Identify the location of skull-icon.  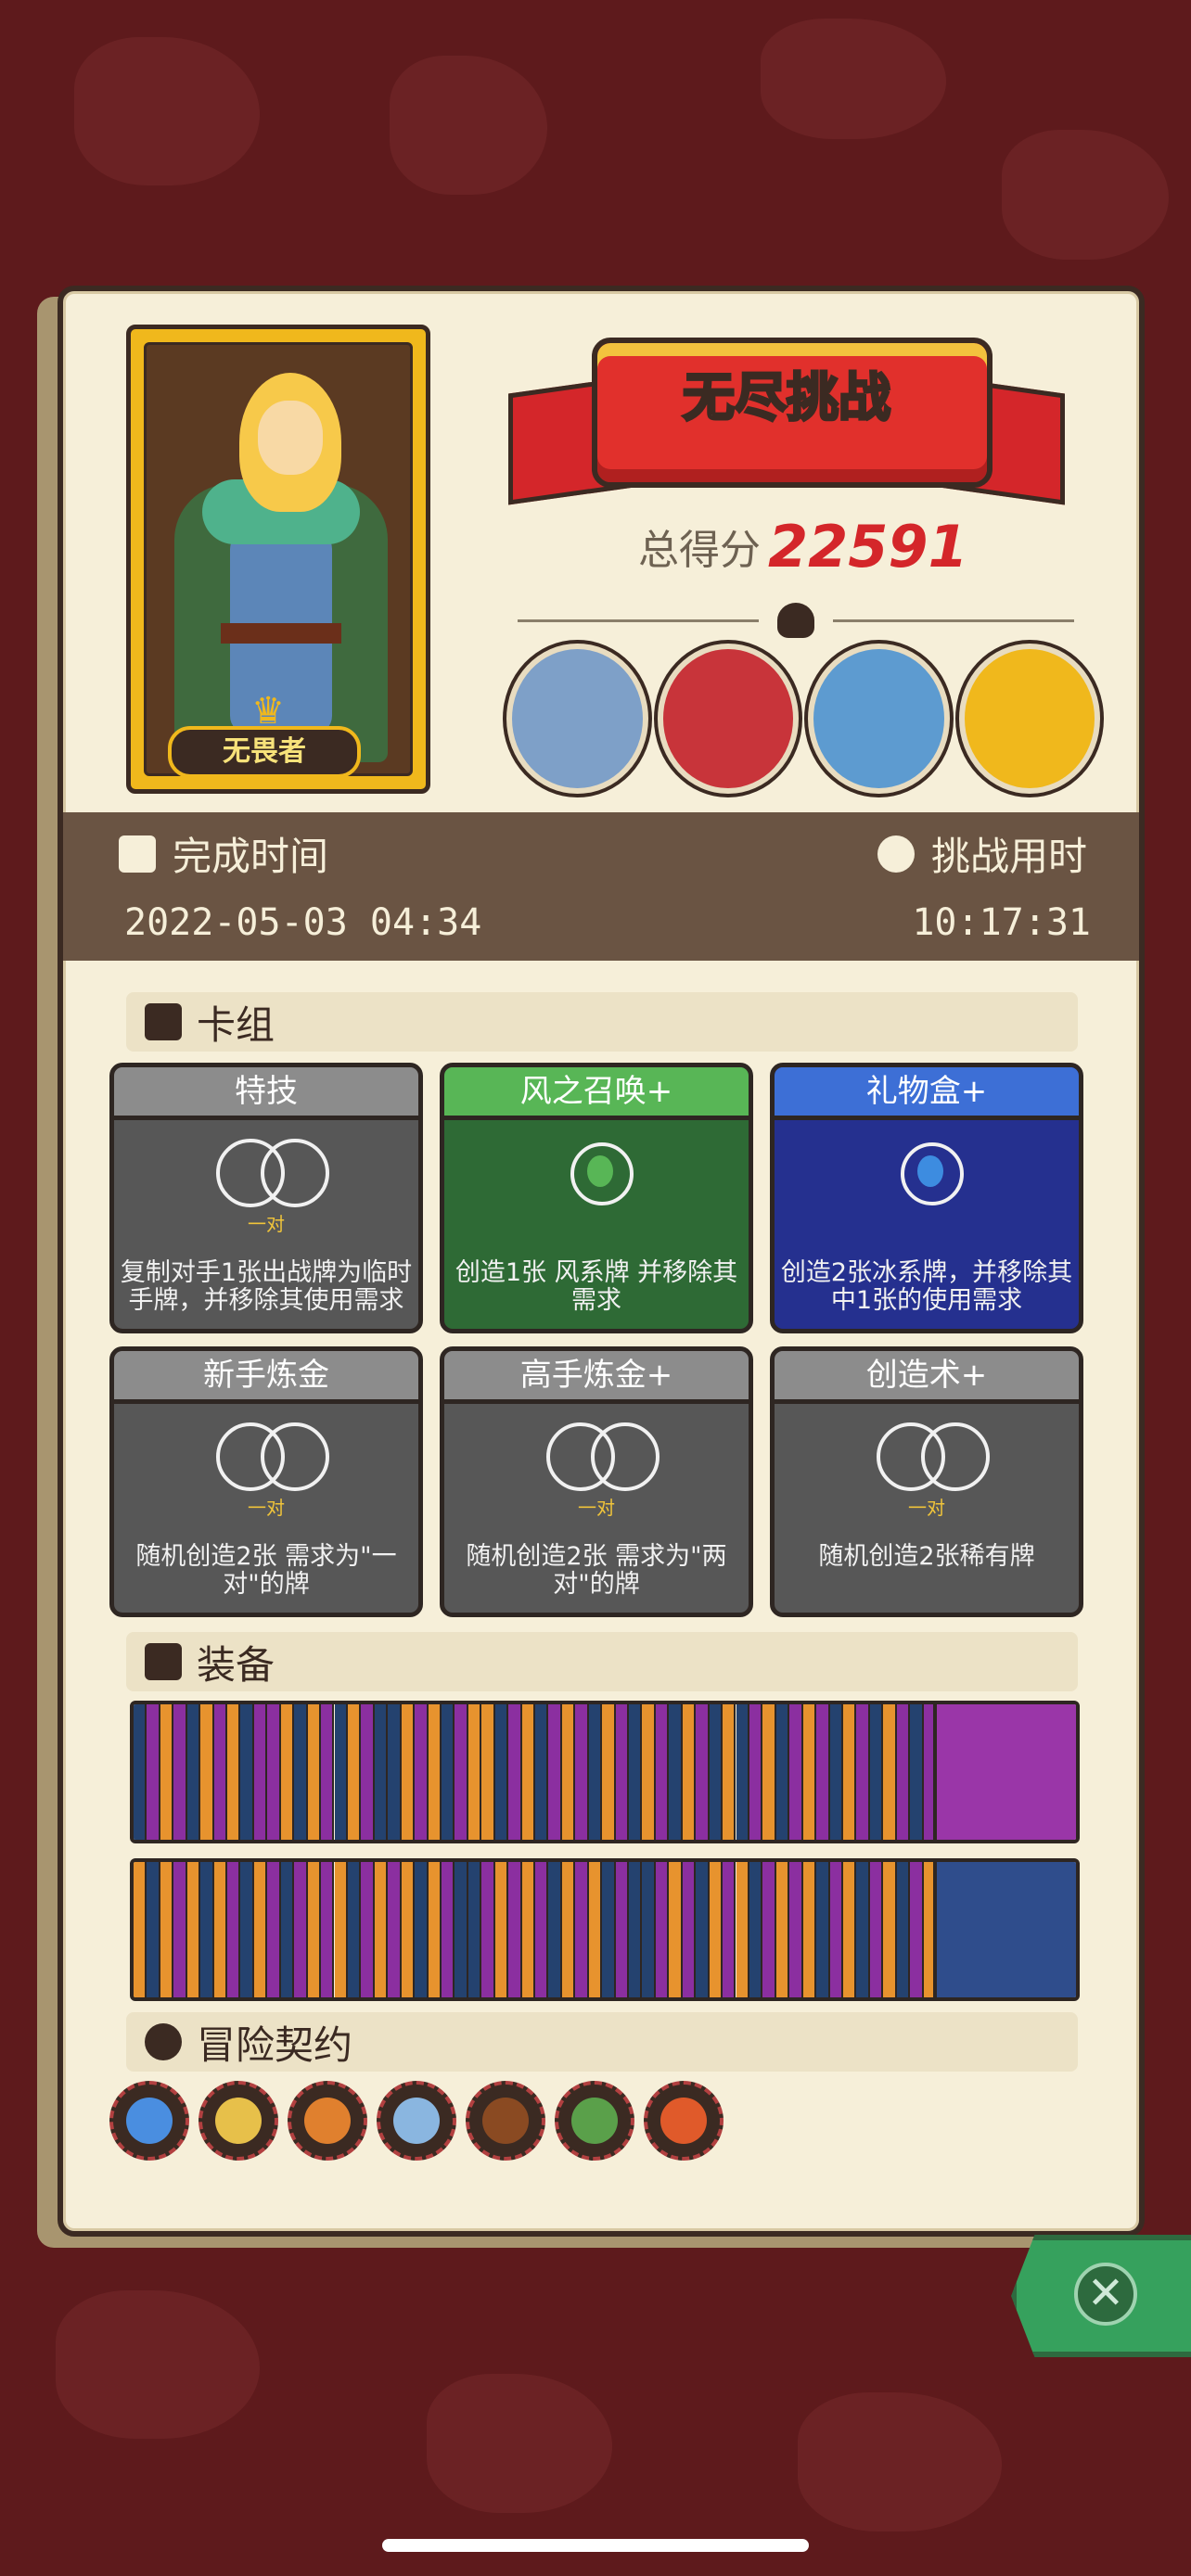
(795, 620).